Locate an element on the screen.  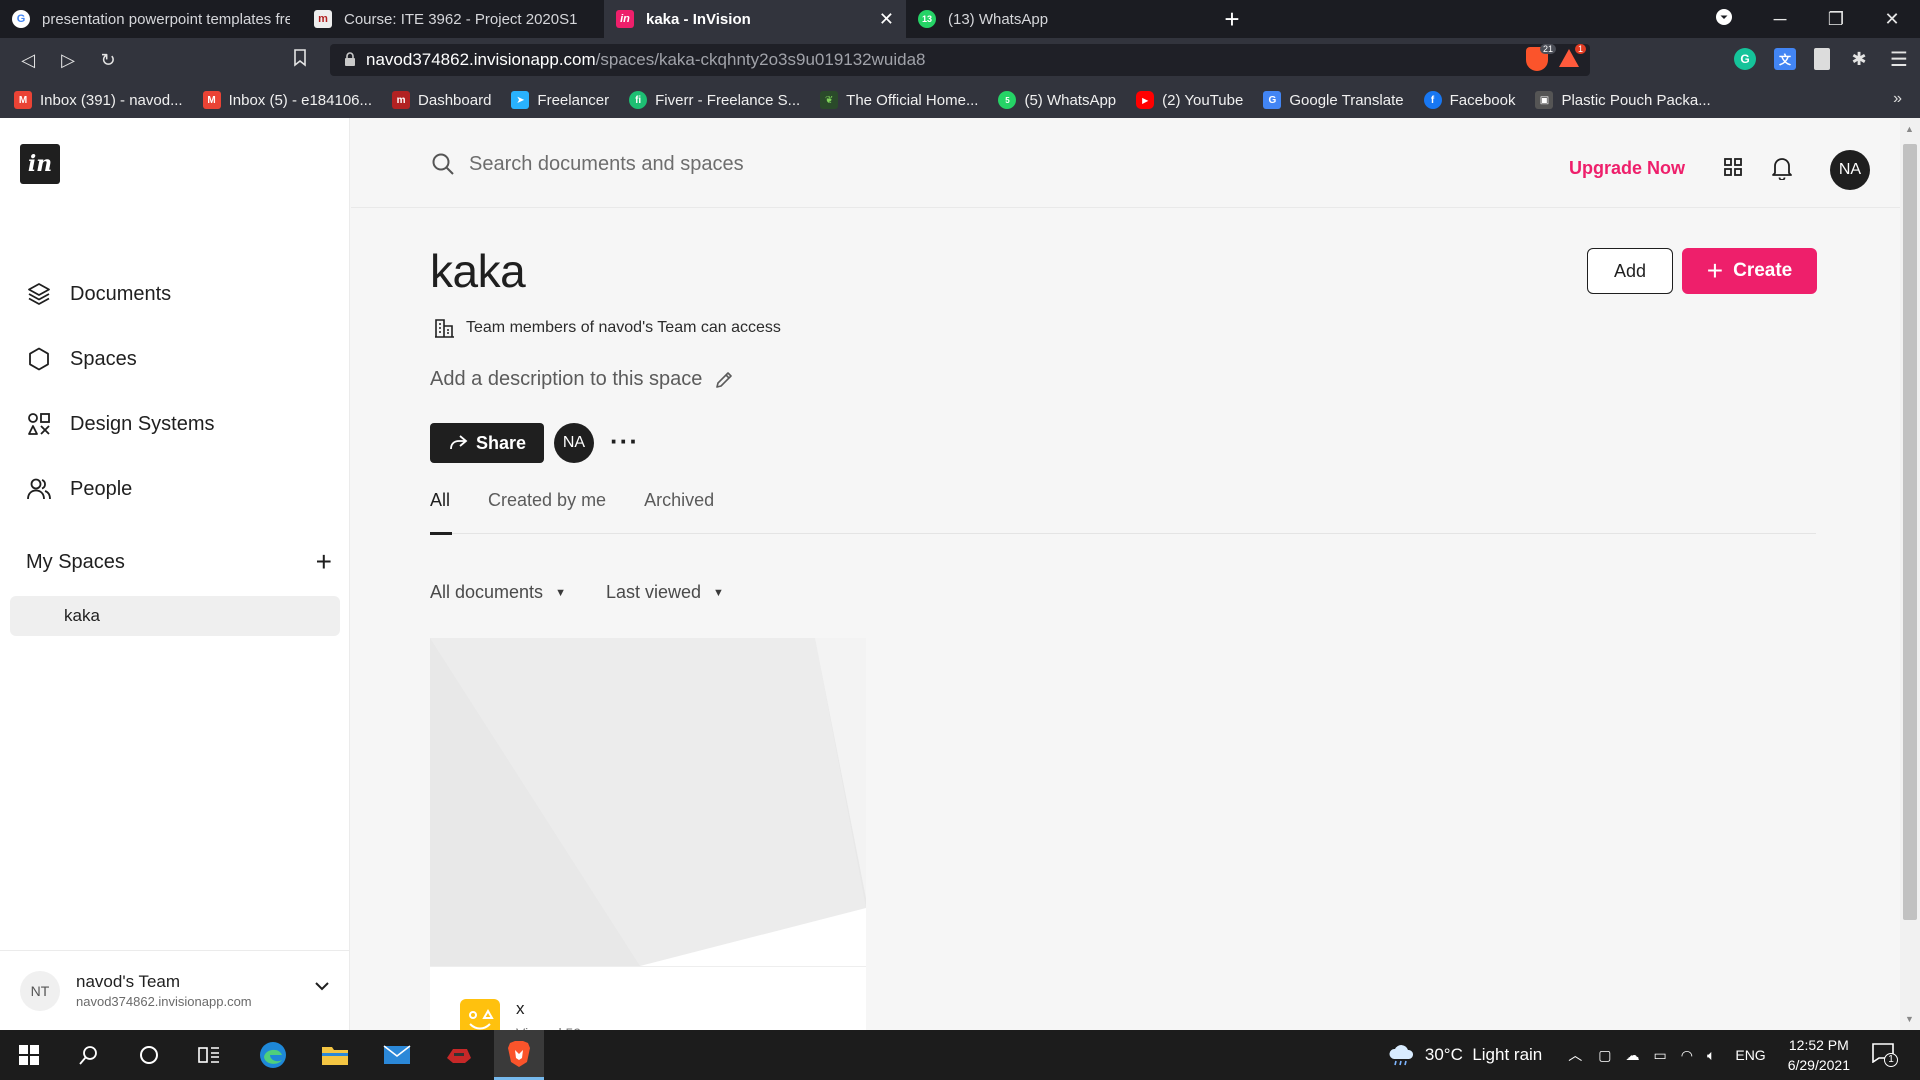
reload-icon: ↻ is located at coordinates (108, 60).